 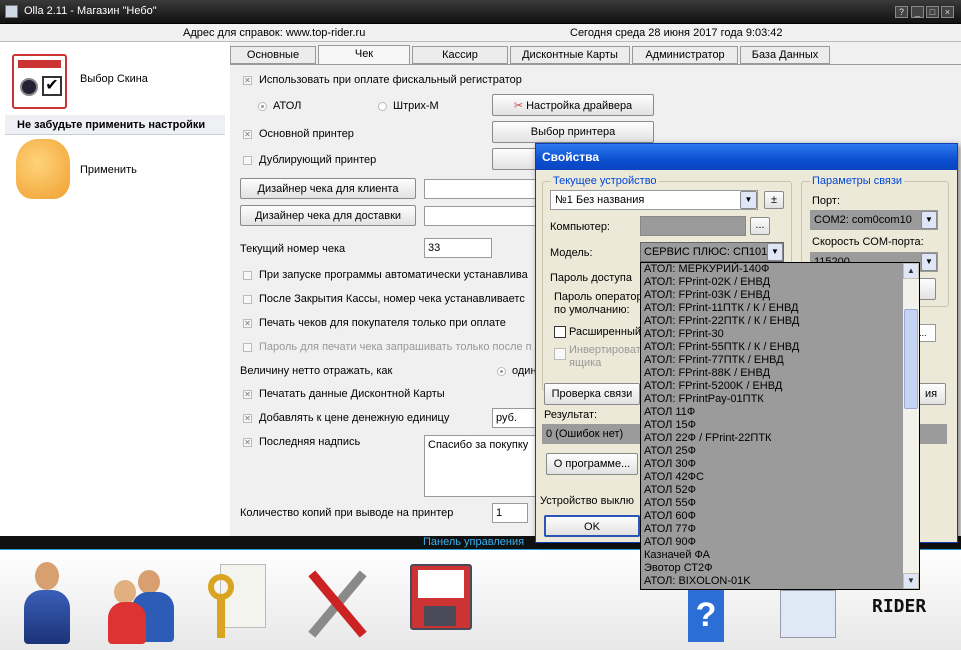 What do you see at coordinates (772, 282) in the screenshot?
I see `model-option: АТОЛ: FPrint-02K / ЕНВД` at bounding box center [772, 282].